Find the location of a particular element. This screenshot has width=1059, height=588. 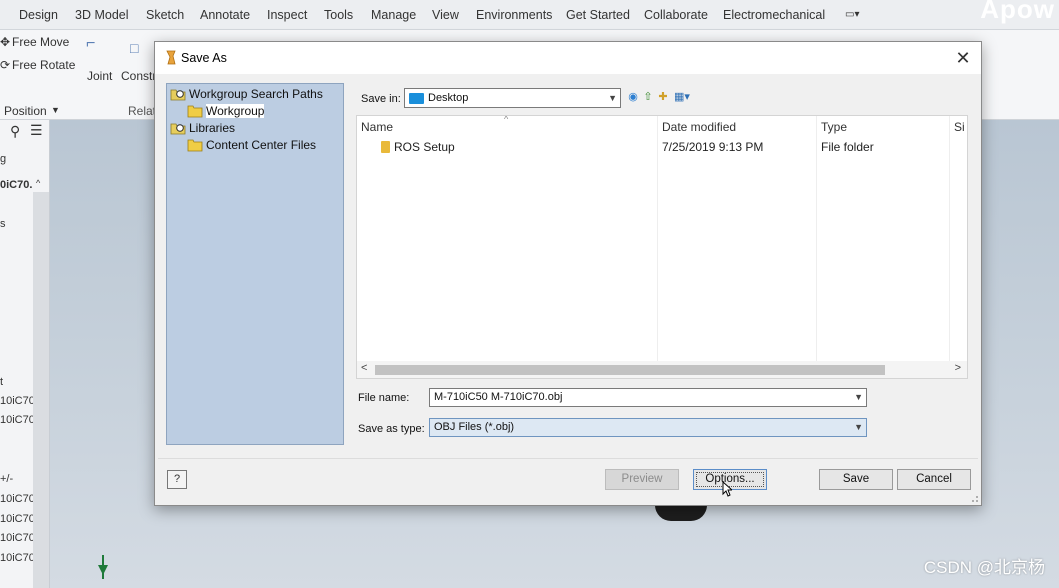

ribbon-tab-sketch: Sketch is located at coordinates (165, 15).